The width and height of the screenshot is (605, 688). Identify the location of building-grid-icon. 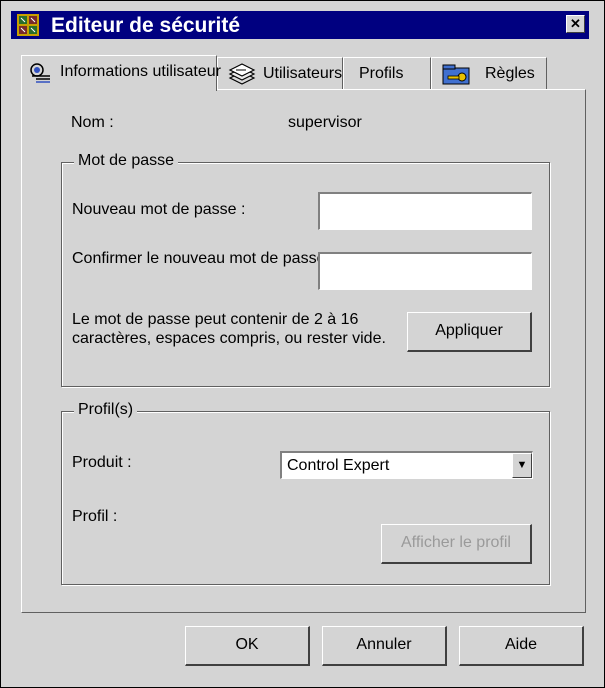
(28, 25).